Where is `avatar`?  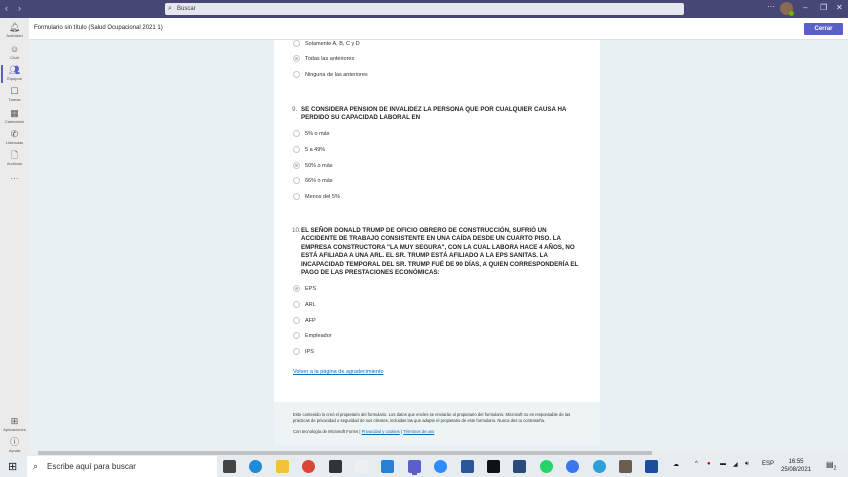 avatar is located at coordinates (787, 9).